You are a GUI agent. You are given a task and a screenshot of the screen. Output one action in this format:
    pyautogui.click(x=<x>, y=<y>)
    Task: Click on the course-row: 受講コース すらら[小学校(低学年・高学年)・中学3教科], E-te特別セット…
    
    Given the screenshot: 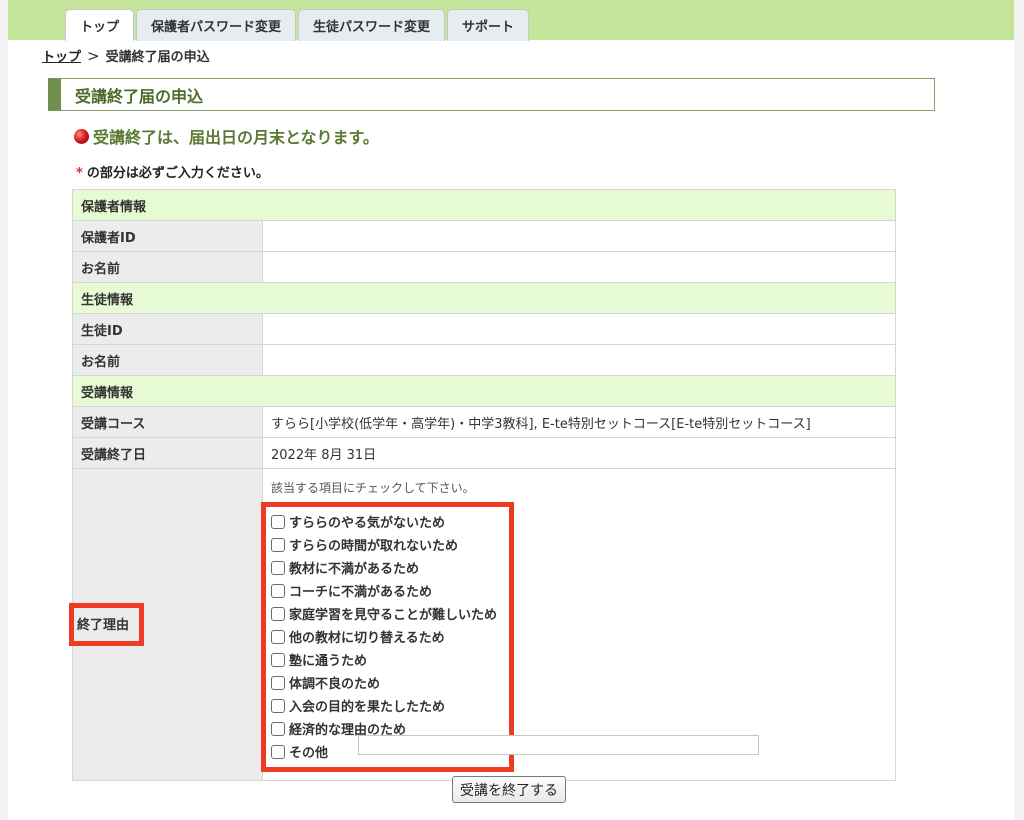 What is the action you would take?
    pyautogui.click(x=484, y=422)
    